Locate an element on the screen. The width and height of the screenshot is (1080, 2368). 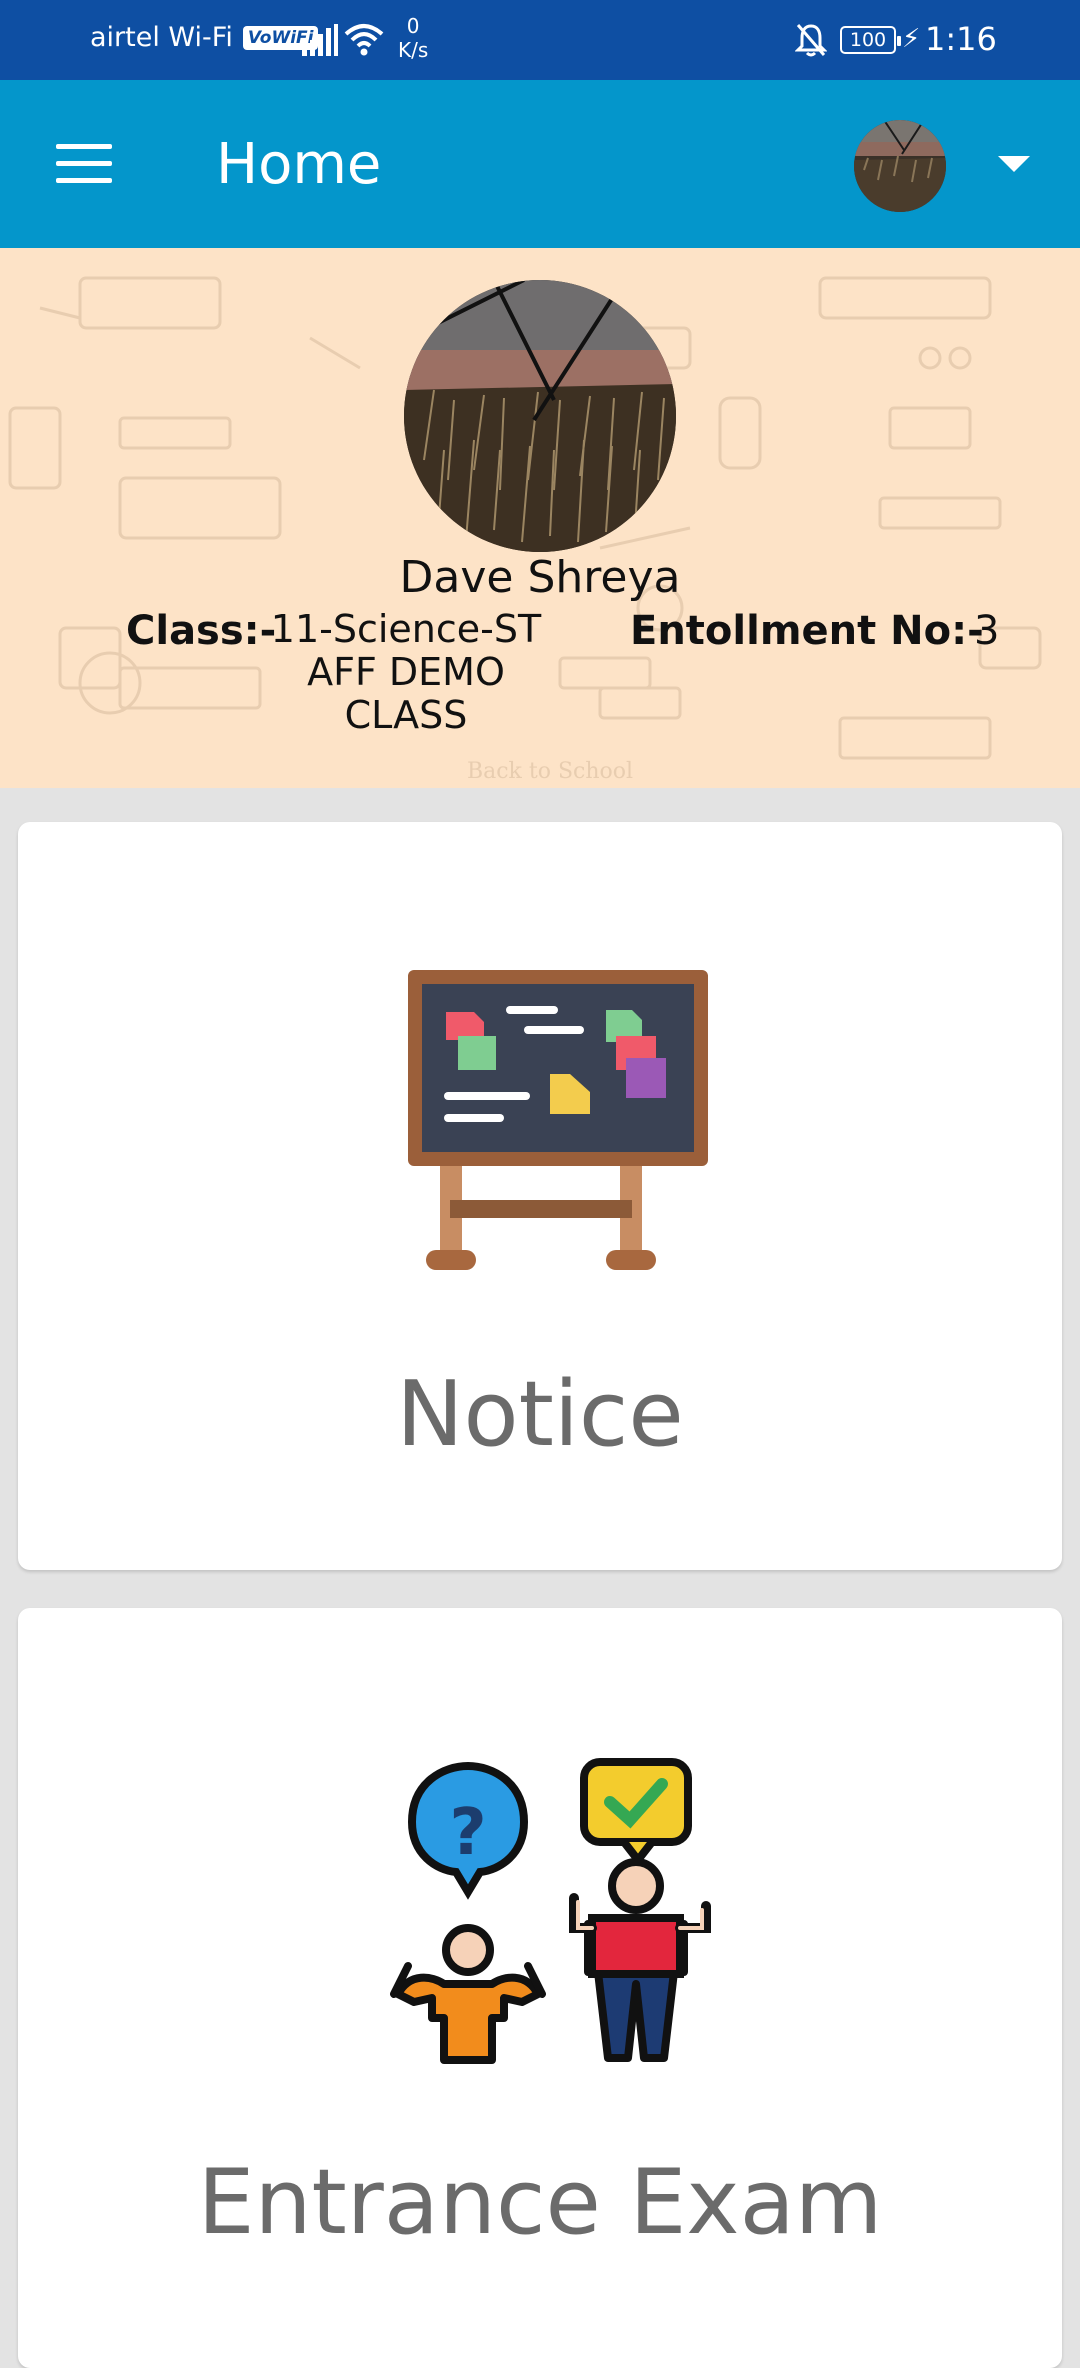
class-label: Class:- is located at coordinates (201, 631).